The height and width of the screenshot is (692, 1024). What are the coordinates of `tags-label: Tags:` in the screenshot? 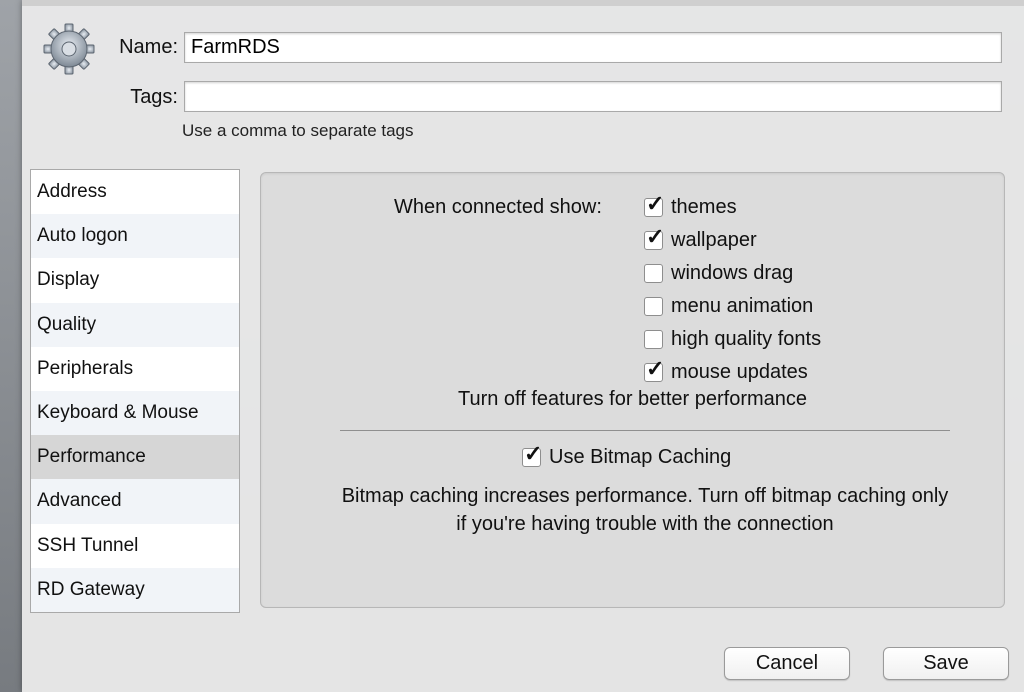 It's located at (154, 97).